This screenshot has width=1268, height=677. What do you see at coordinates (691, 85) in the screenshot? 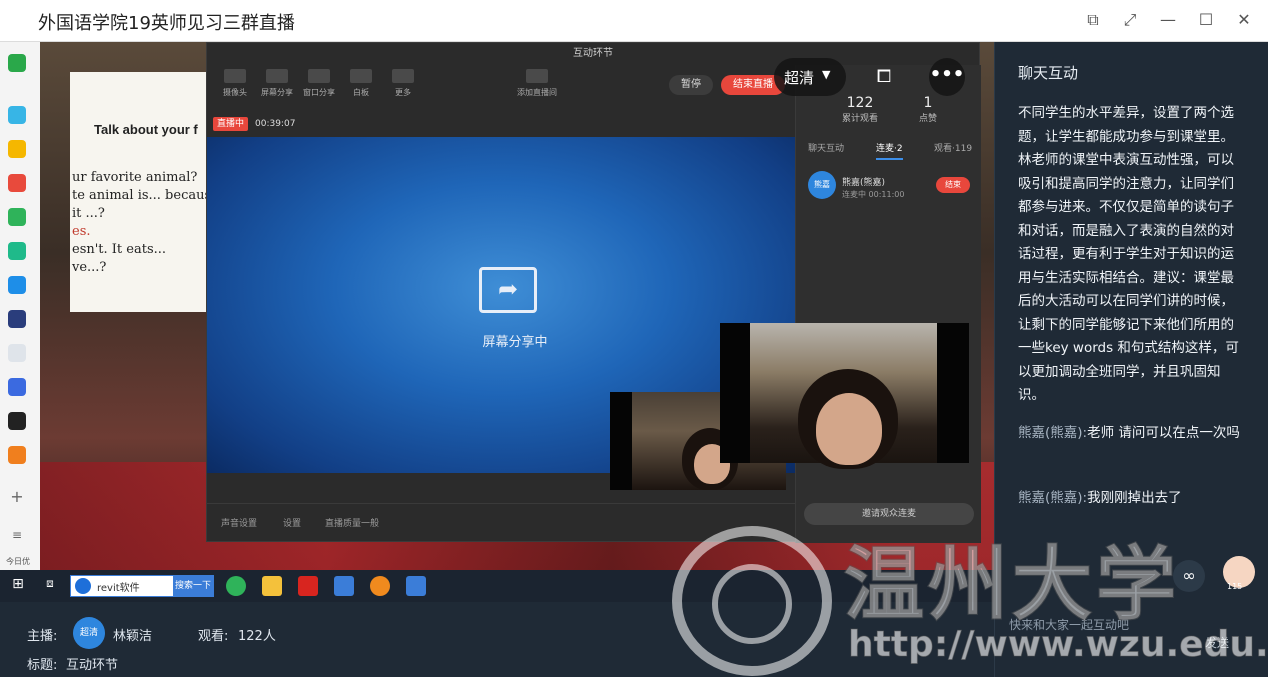
I see `pause-button: 暂停` at bounding box center [691, 85].